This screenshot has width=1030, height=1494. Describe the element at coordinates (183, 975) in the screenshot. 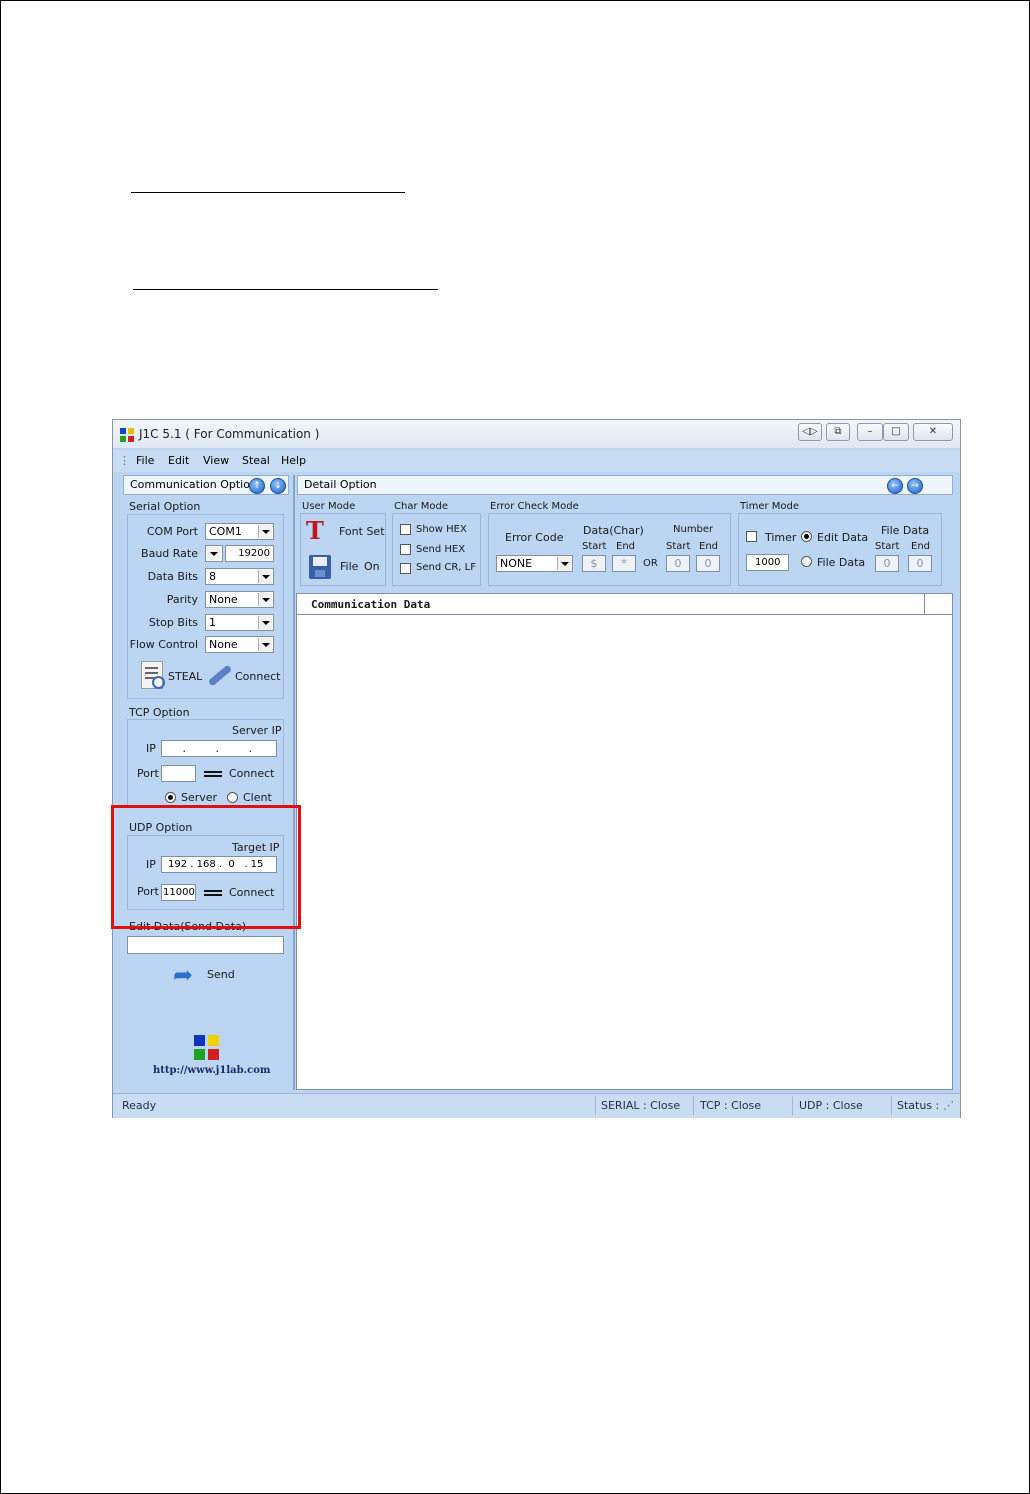

I see `send-arrow-icon: ➦` at that location.